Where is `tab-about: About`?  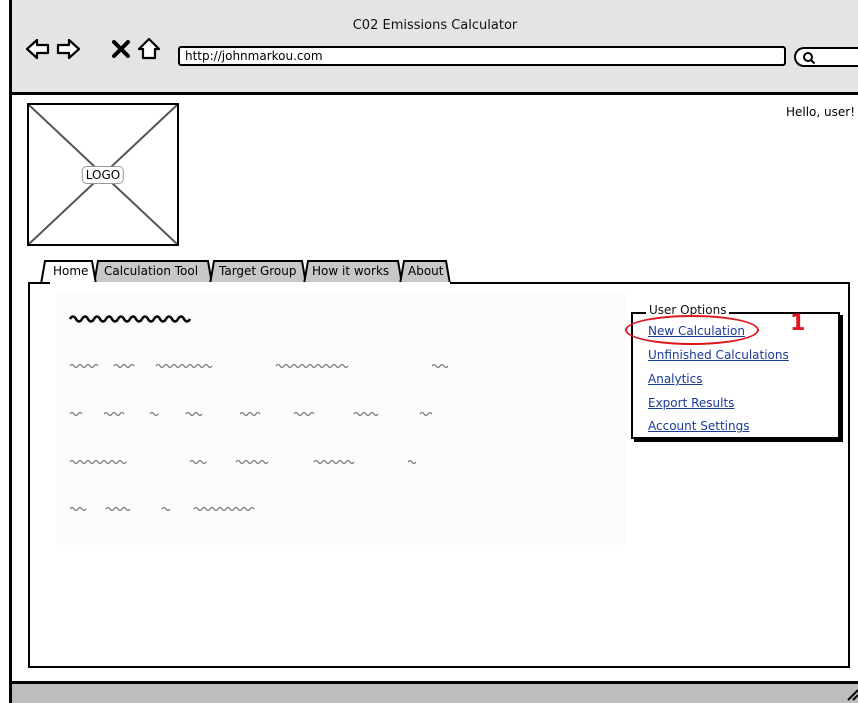
tab-about: About is located at coordinates (425, 271).